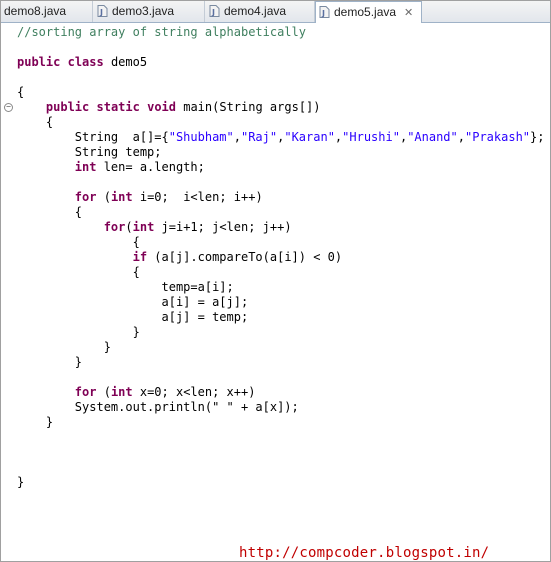 The height and width of the screenshot is (562, 551). Describe the element at coordinates (89, 152) in the screenshot. I see `code-token: String temp;` at that location.